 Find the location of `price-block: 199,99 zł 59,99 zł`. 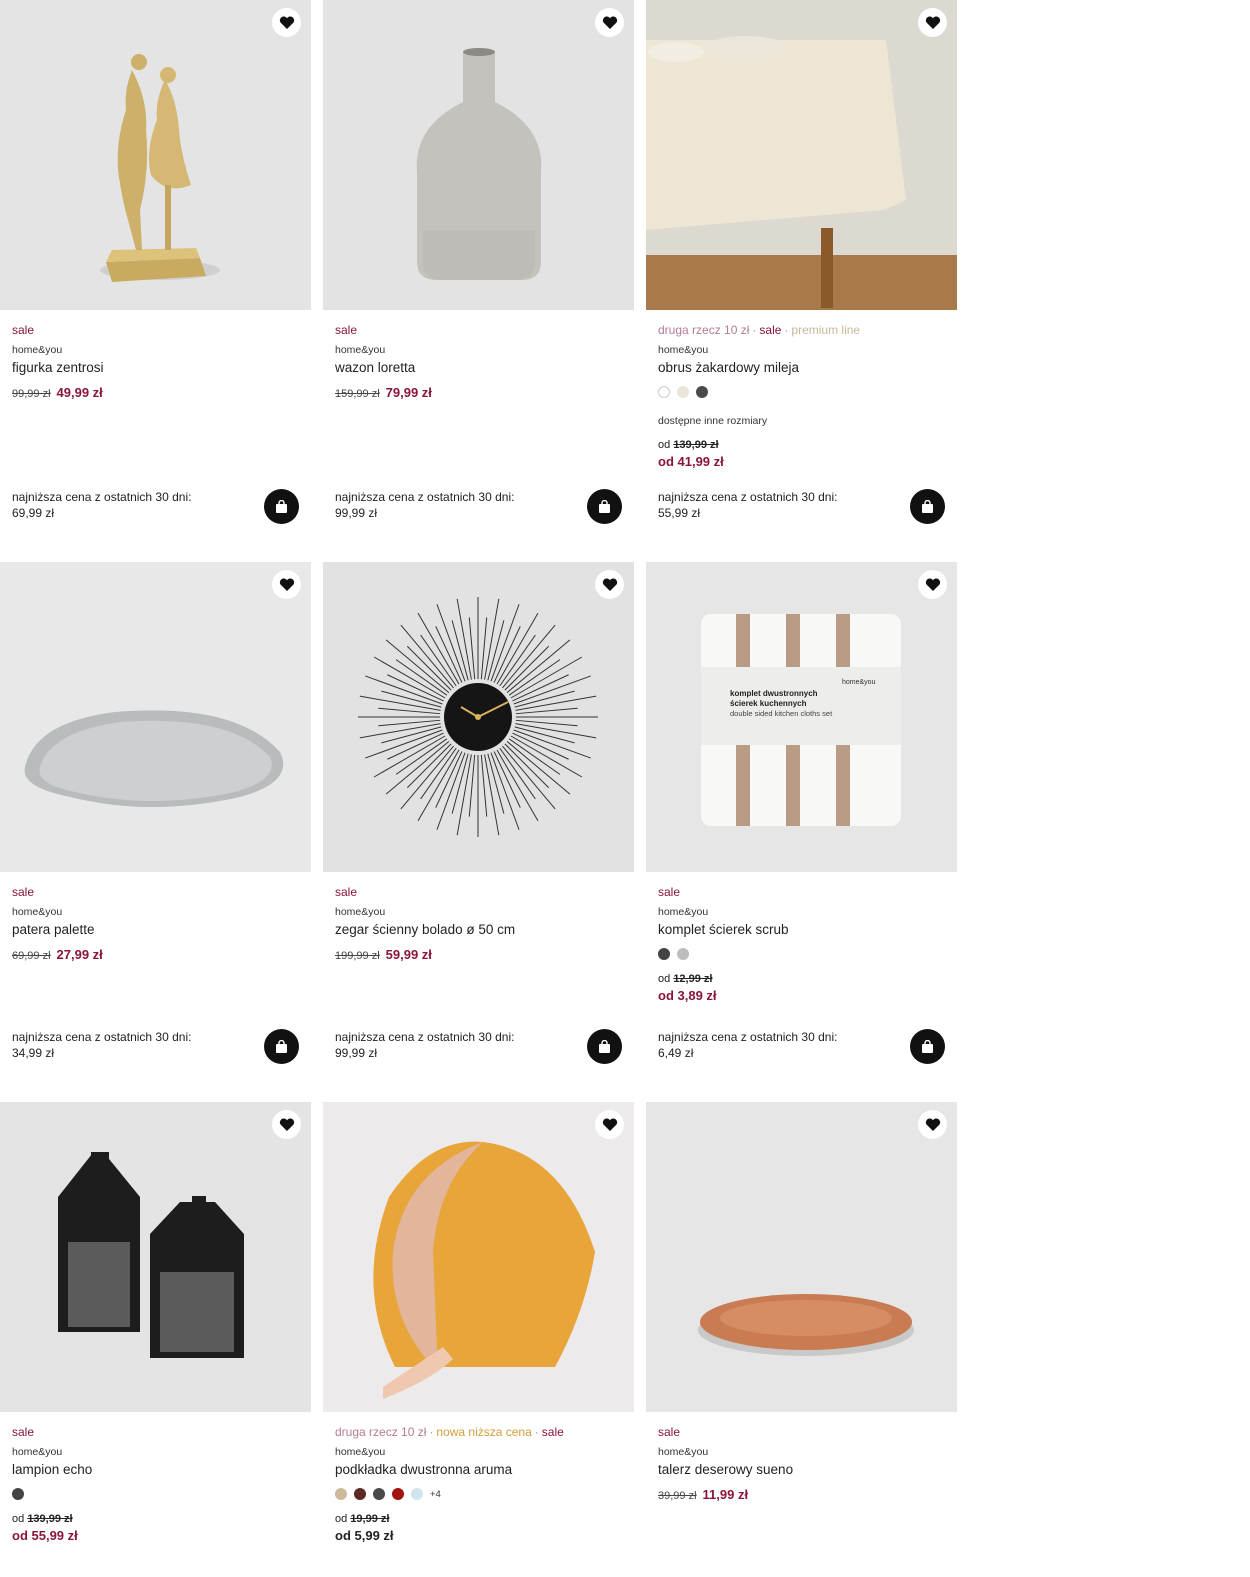

price-block: 199,99 zł 59,99 zł is located at coordinates (478, 954).